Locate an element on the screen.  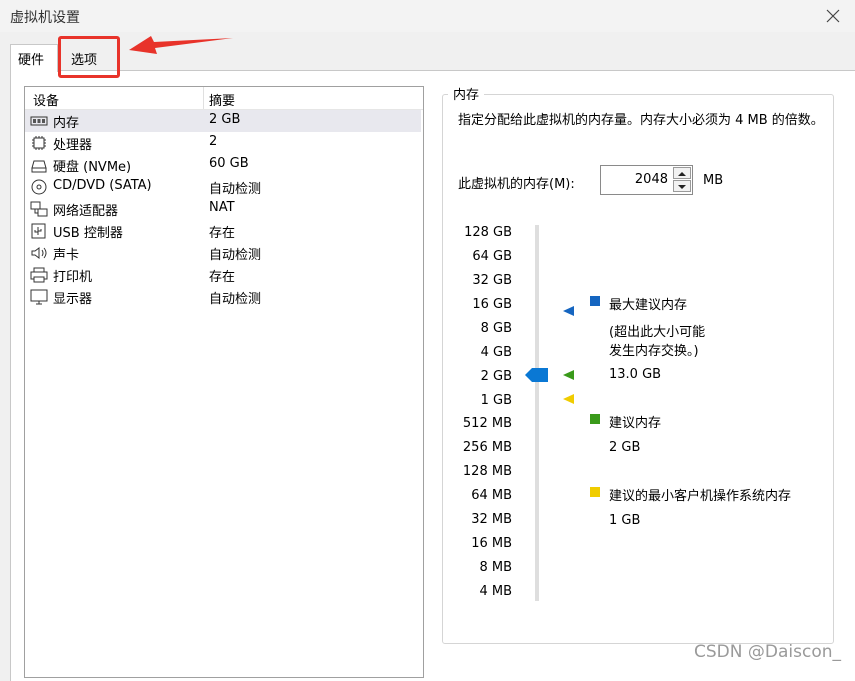
device-name: 显示器 is located at coordinates (73, 299).